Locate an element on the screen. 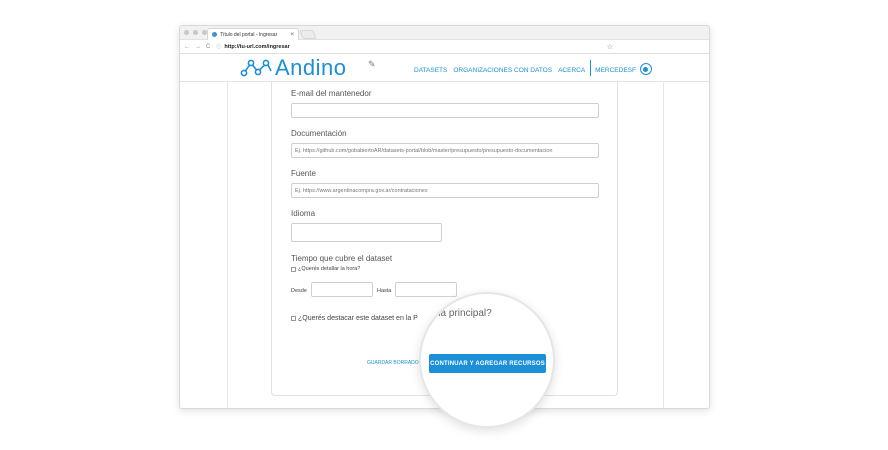 The image size is (888, 450). coverage-label: Tiempo que cubre el dataset is located at coordinates (342, 258).